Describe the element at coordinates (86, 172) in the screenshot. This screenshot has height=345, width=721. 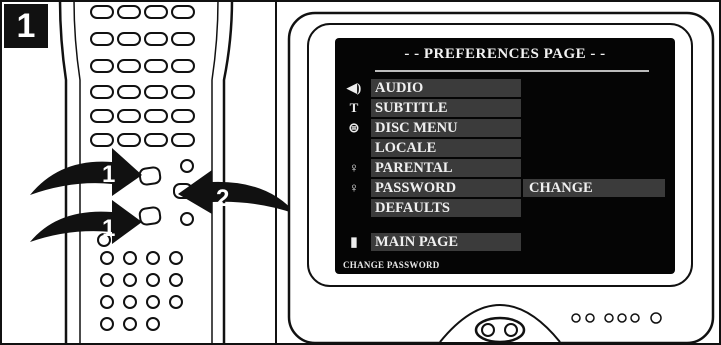
I see `arrow-1-upper` at that location.